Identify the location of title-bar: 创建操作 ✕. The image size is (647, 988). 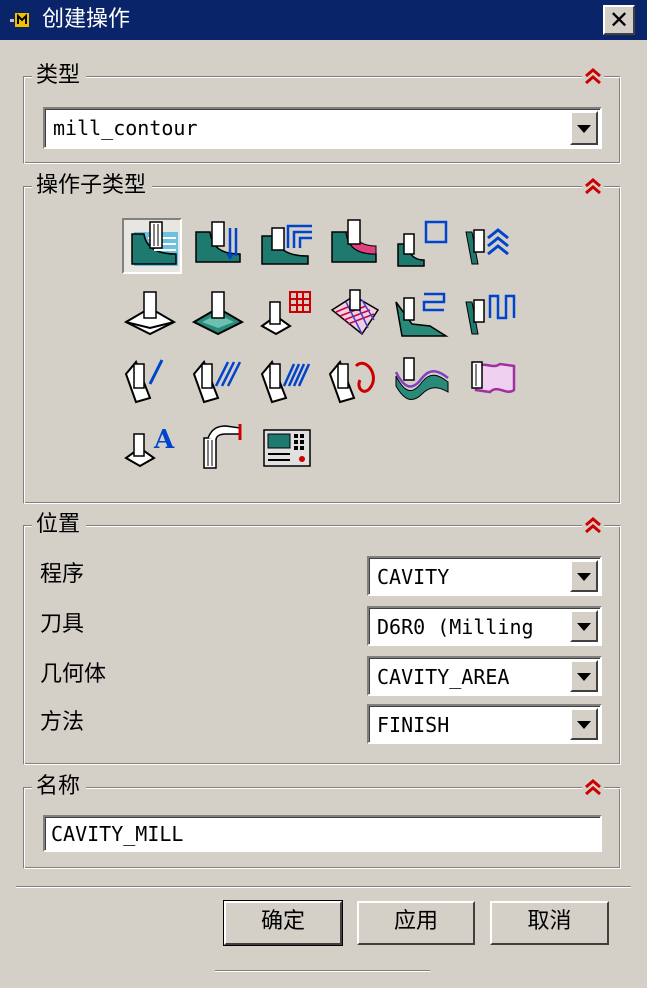
(323, 20).